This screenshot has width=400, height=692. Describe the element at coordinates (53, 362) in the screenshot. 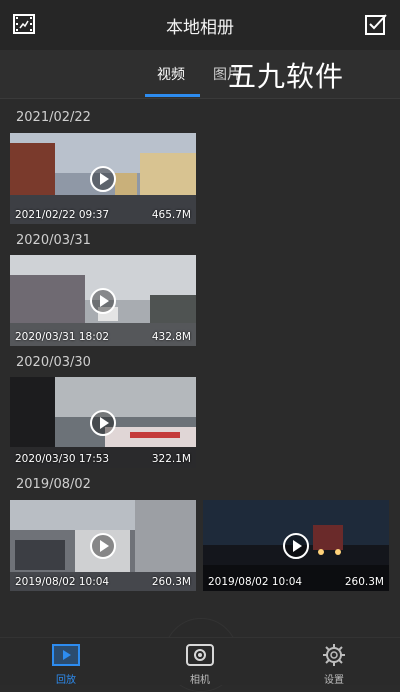

I see `date-header: 2020/03/30` at that location.